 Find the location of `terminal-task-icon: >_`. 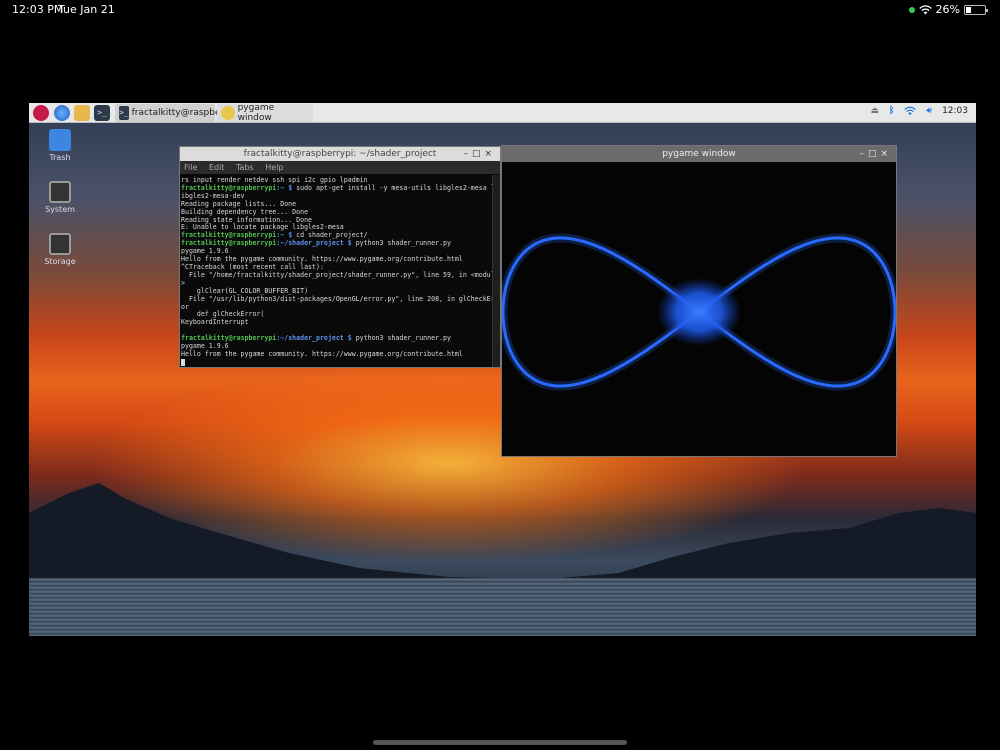

terminal-task-icon: >_ is located at coordinates (124, 113).